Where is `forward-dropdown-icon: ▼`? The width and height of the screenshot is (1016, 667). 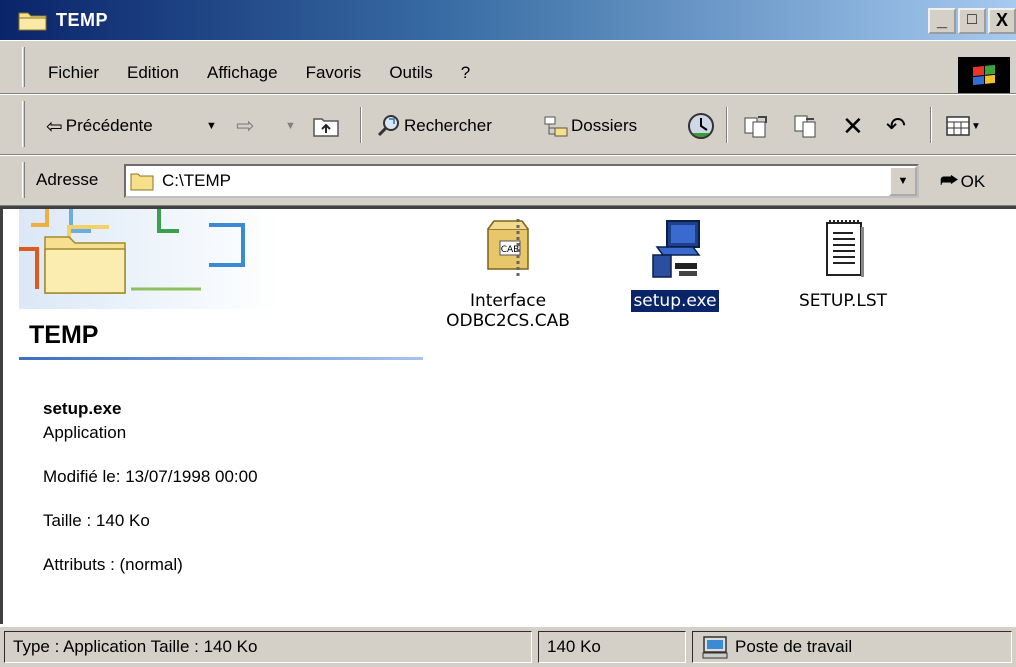 forward-dropdown-icon: ▼ is located at coordinates (290, 126).